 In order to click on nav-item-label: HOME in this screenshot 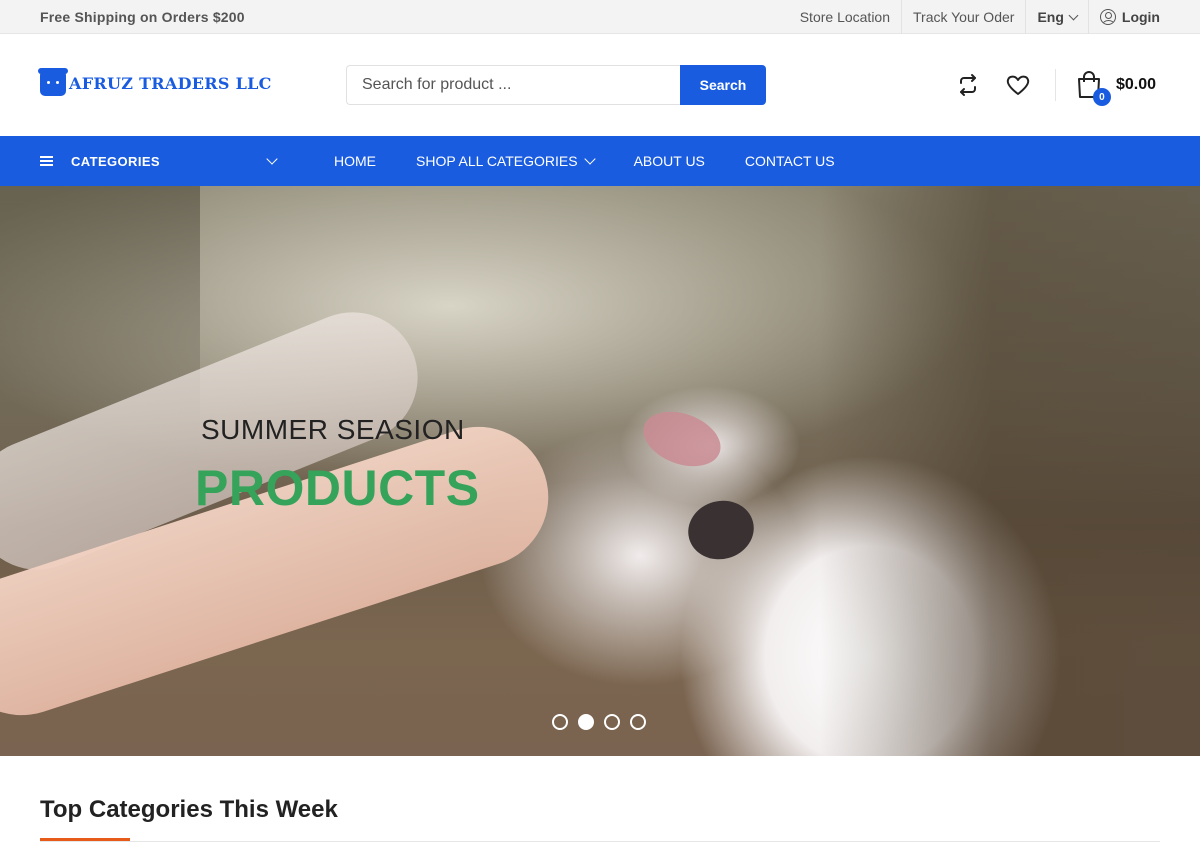, I will do `click(355, 161)`.